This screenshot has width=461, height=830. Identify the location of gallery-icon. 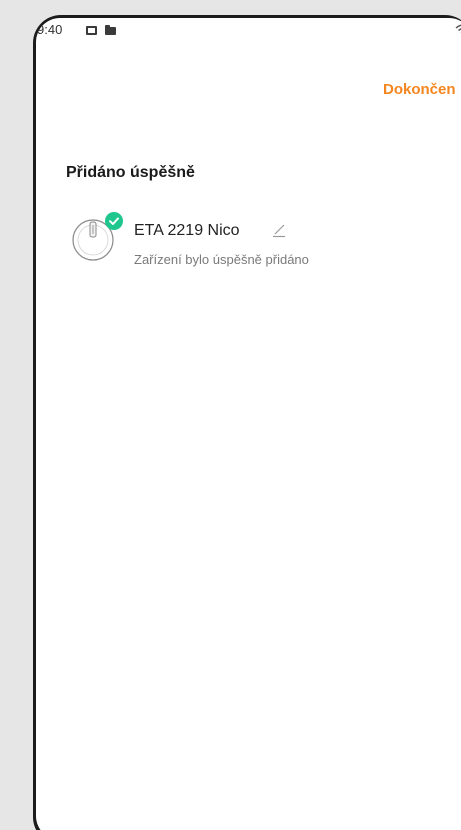
(91, 30).